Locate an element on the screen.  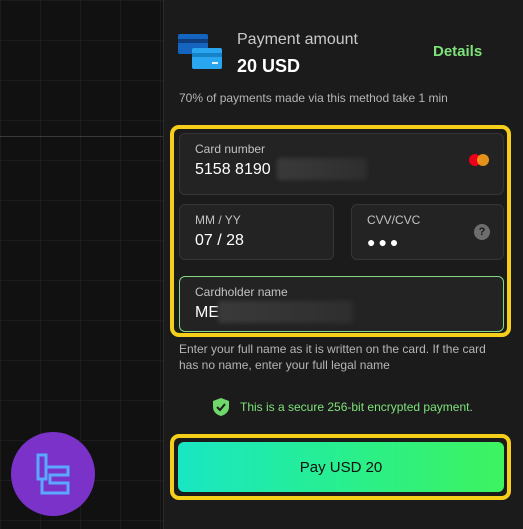
broker-logo-icon is located at coordinates (53, 474).